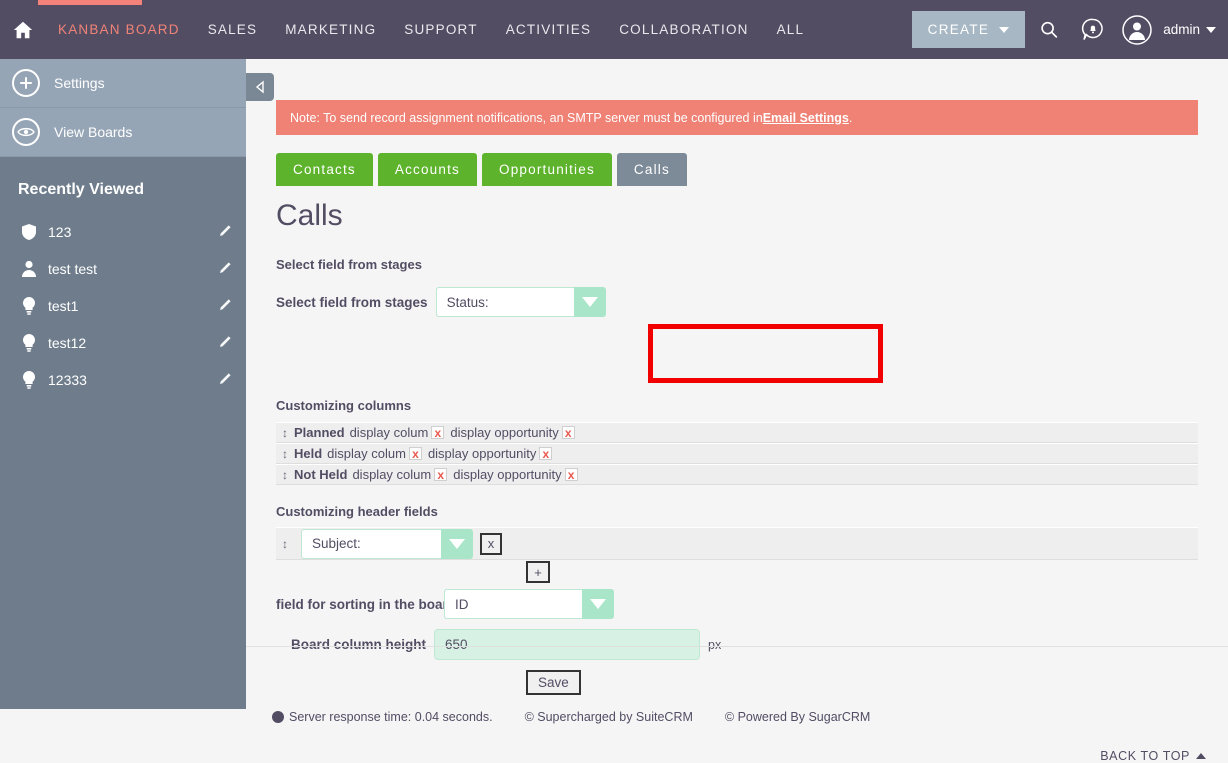  I want to click on column-stage-name: Not Held, so click(321, 474).